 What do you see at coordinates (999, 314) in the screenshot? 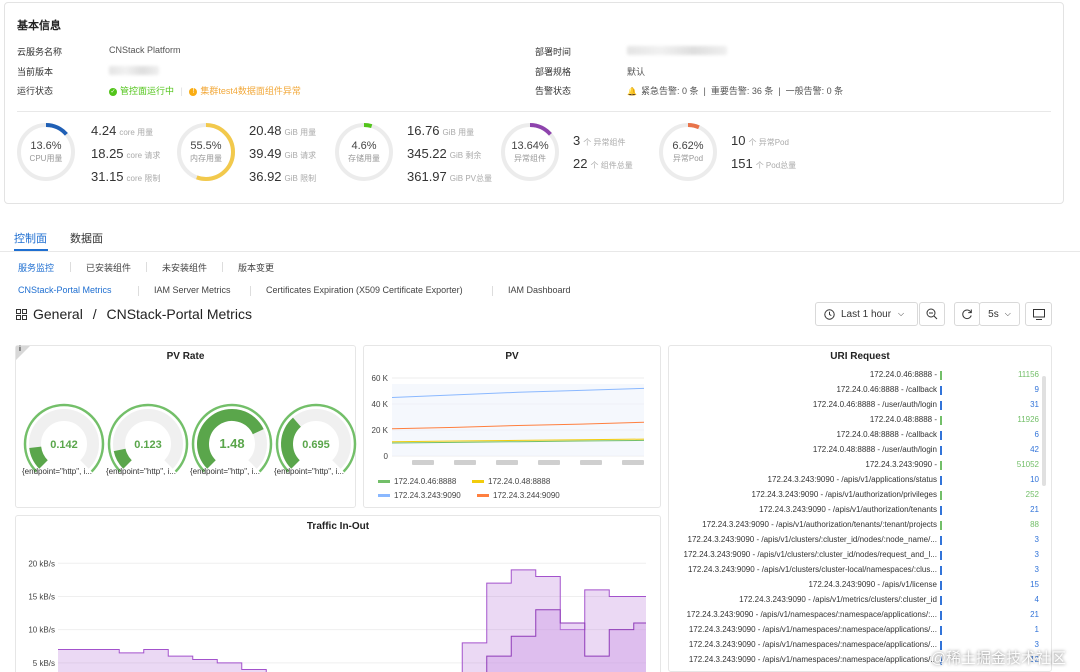
I see `refresh-interval-picker: 5s ⌵` at bounding box center [999, 314].